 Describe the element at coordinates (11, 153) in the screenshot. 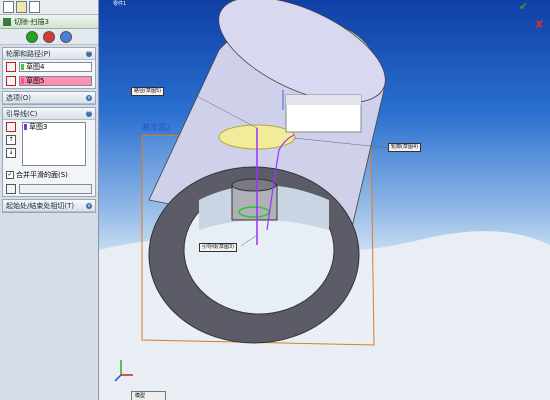

I see `down-arrow-icon: ↓` at that location.